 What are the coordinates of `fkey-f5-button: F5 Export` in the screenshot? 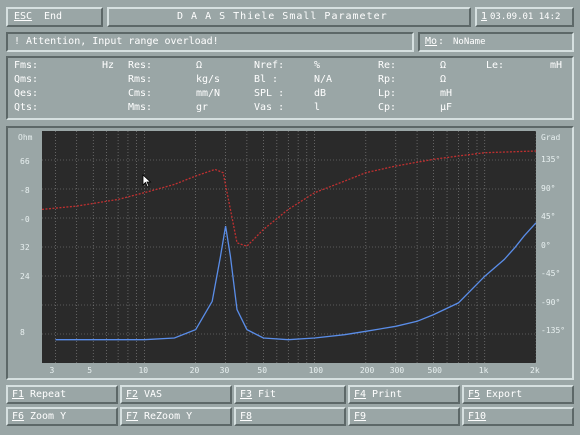 It's located at (518, 394).